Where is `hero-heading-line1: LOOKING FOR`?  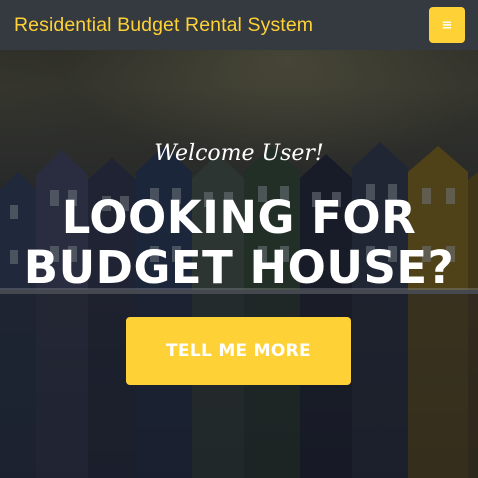
hero-heading-line1: LOOKING FOR is located at coordinates (239, 217).